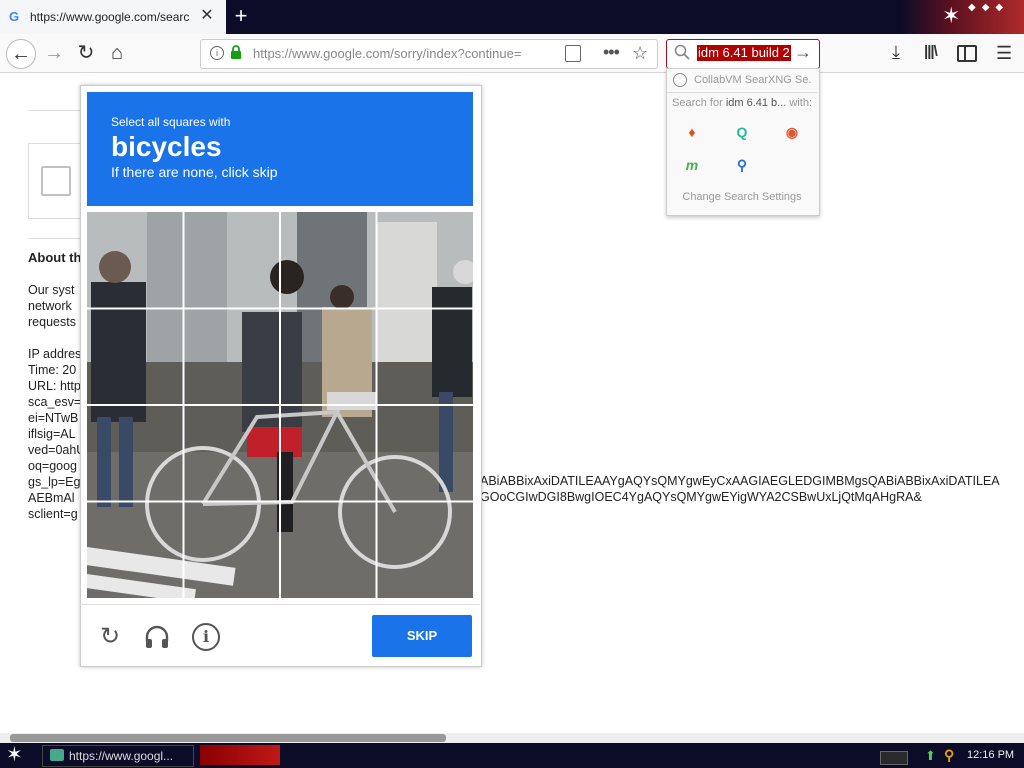 The image size is (1024, 768). I want to click on scrollbar-thumb, so click(228, 738).